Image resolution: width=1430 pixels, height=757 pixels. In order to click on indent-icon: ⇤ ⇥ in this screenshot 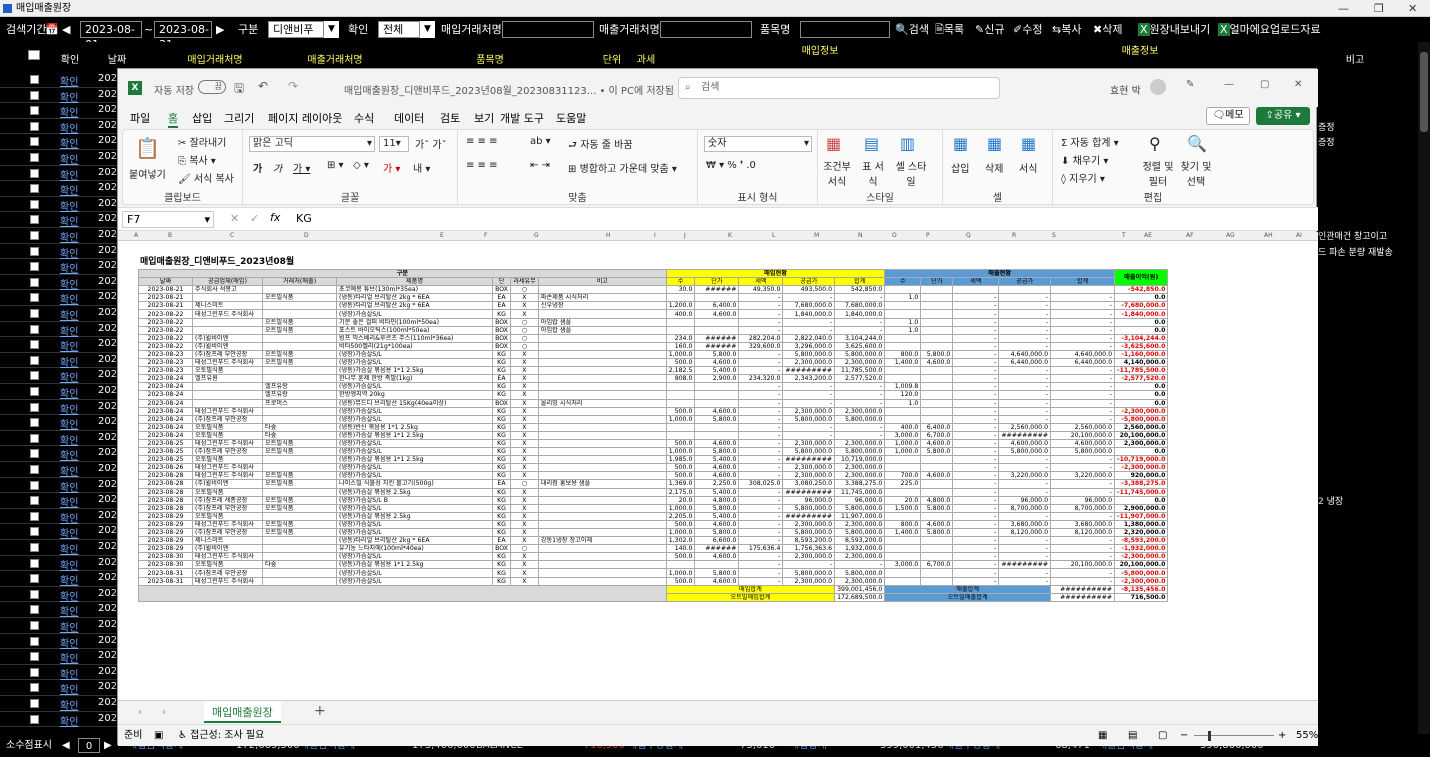, I will do `click(540, 165)`.